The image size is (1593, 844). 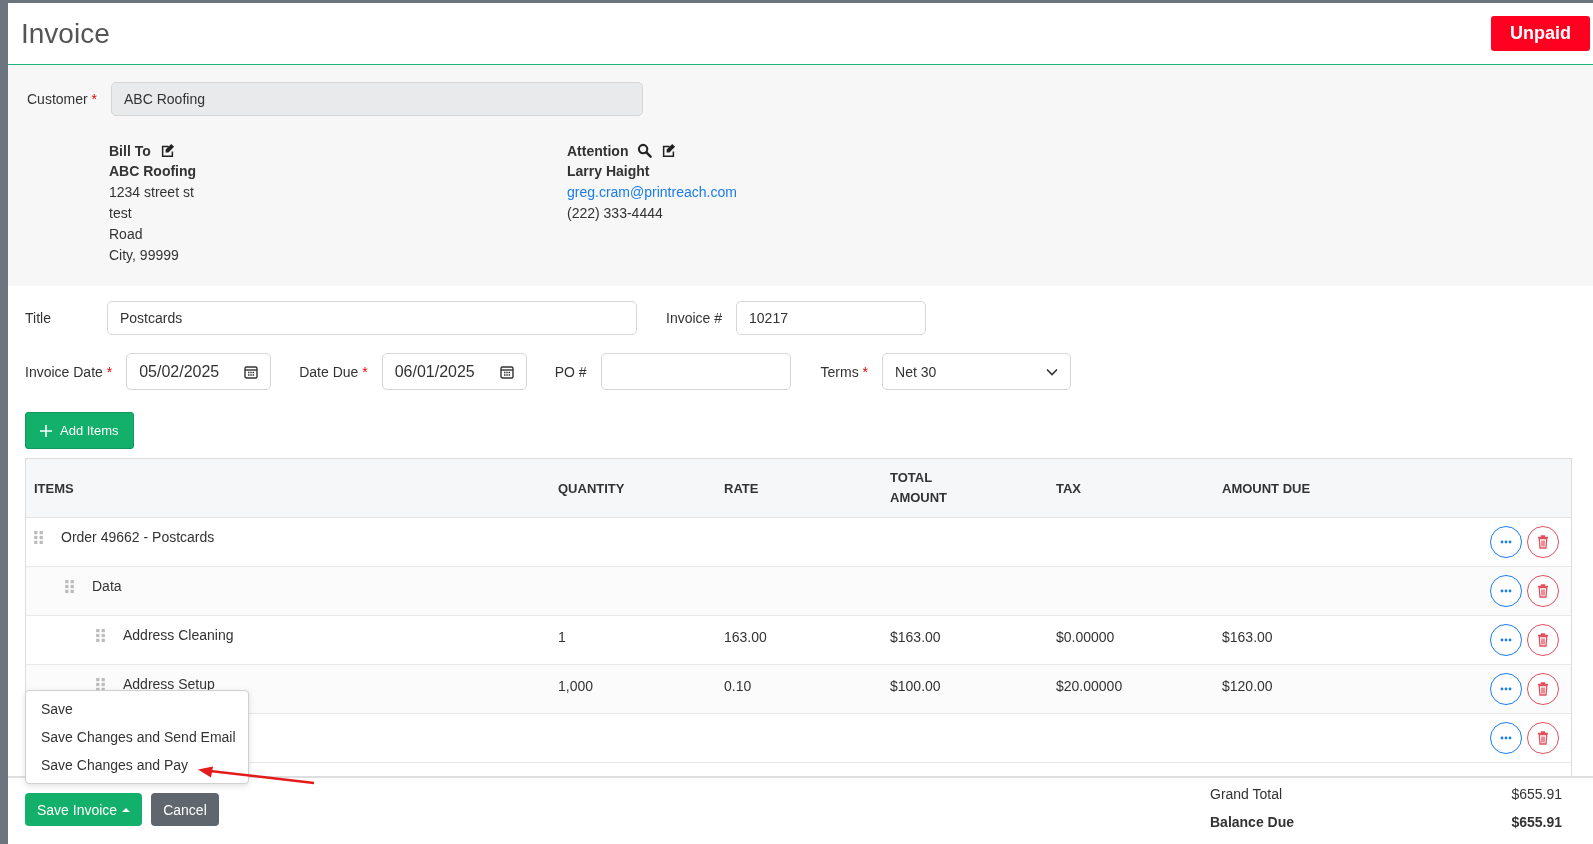 I want to click on address-line: 1234 street st, so click(x=152, y=192).